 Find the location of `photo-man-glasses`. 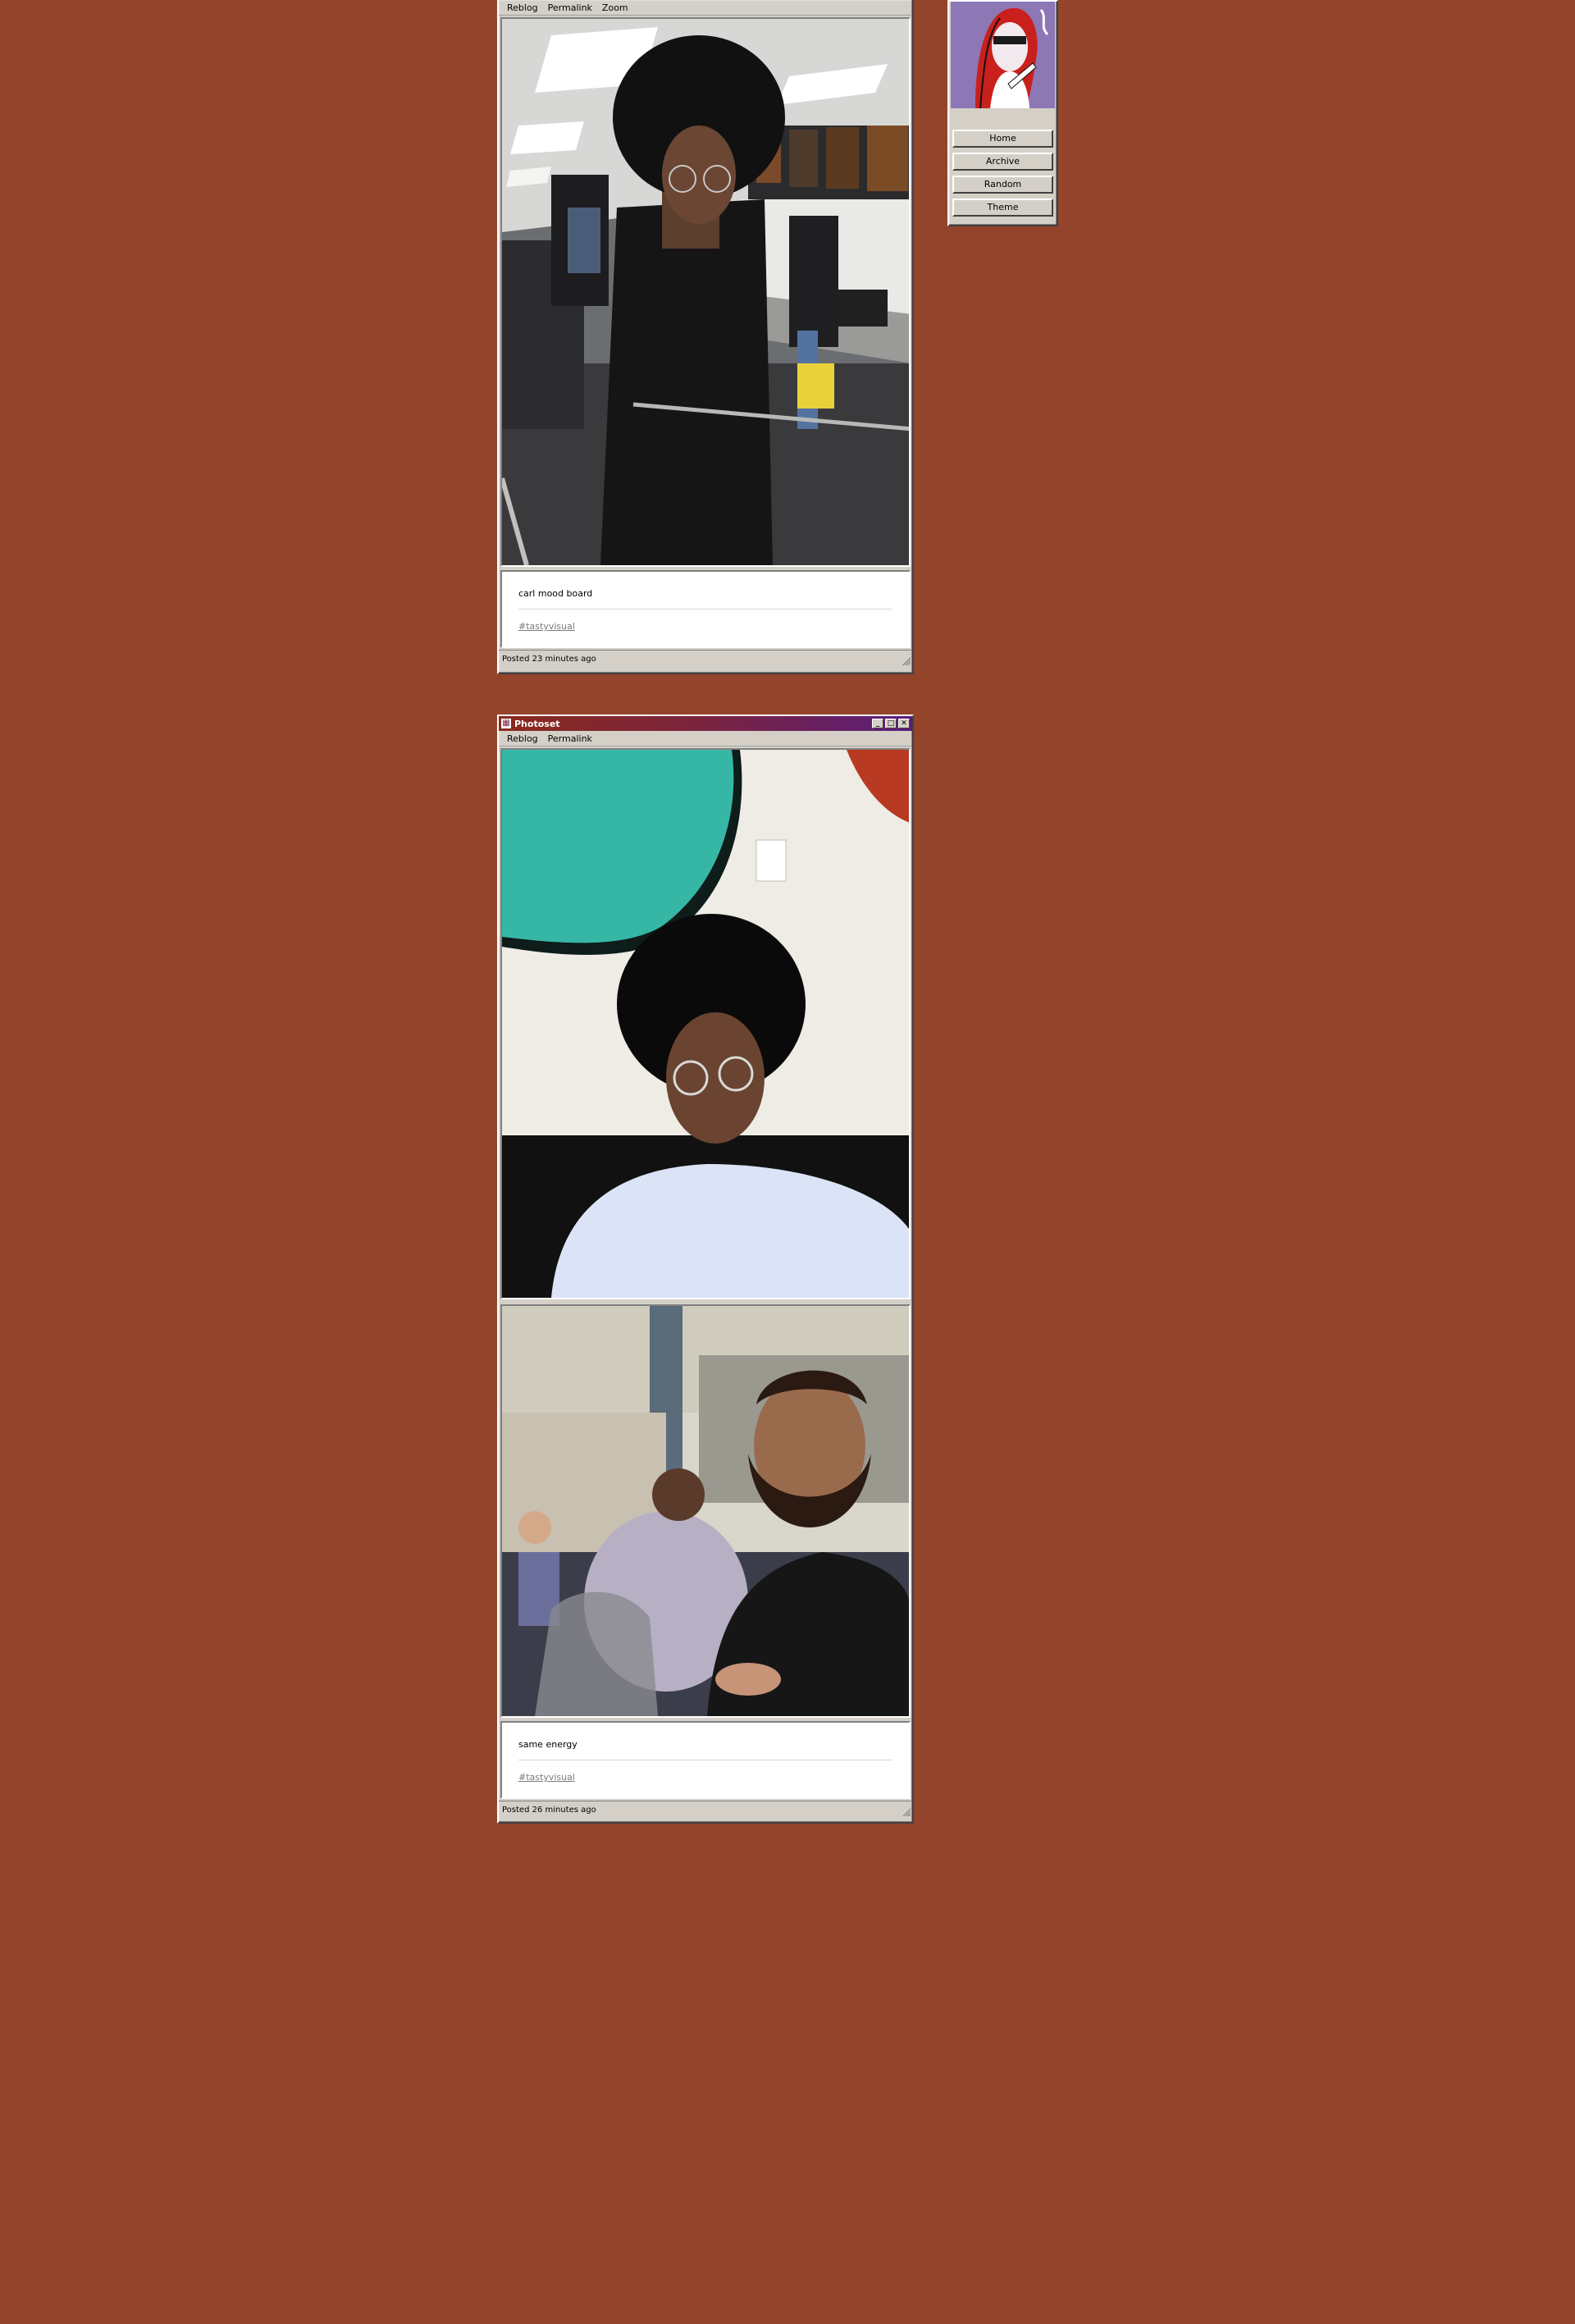

photo-man-glasses is located at coordinates (706, 1024).